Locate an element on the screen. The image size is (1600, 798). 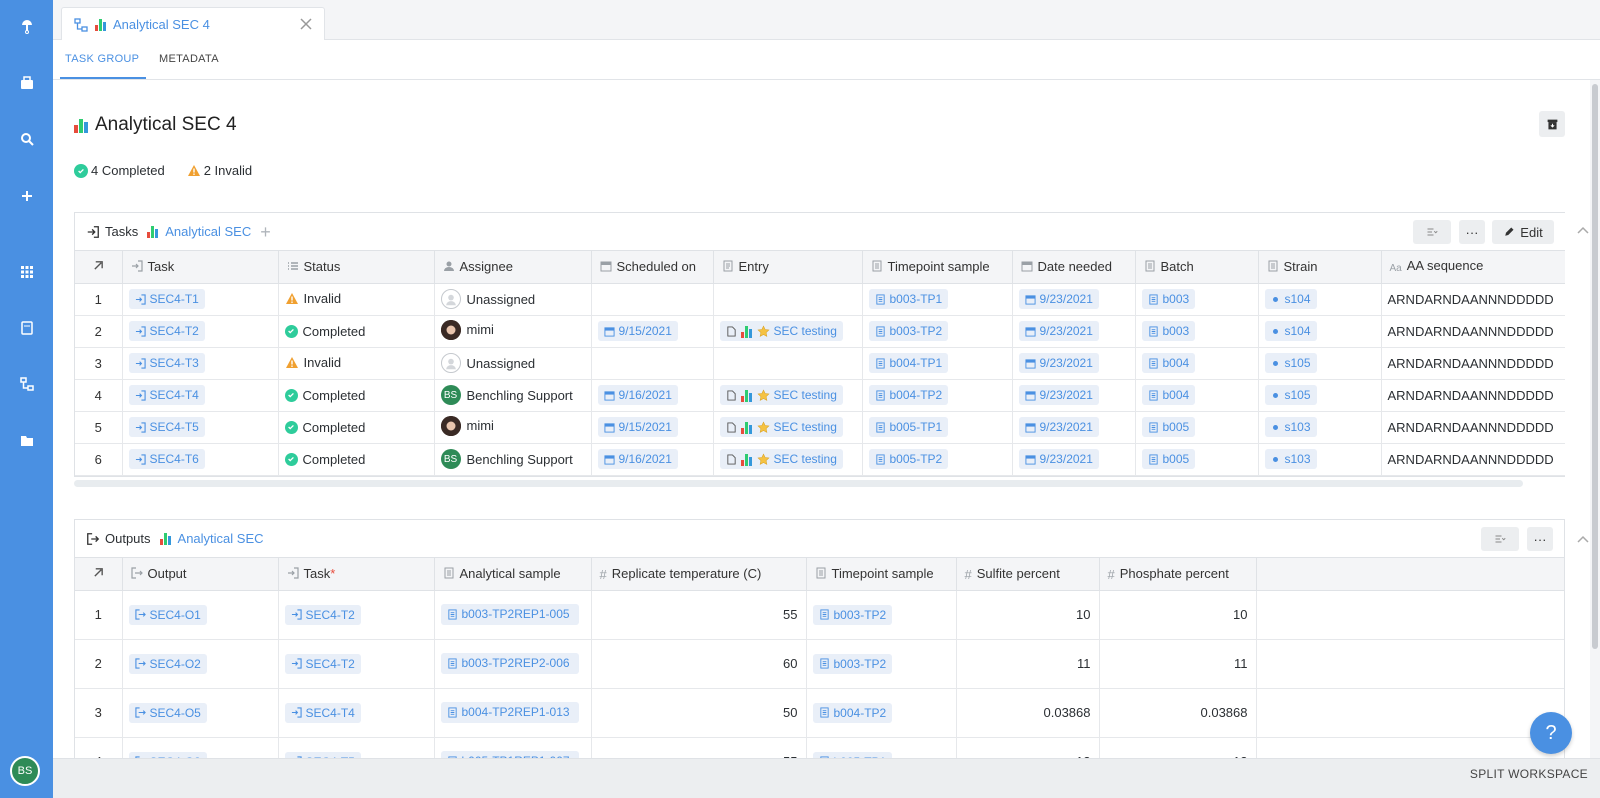
column-header-task: Task* is located at coordinates (356, 574).